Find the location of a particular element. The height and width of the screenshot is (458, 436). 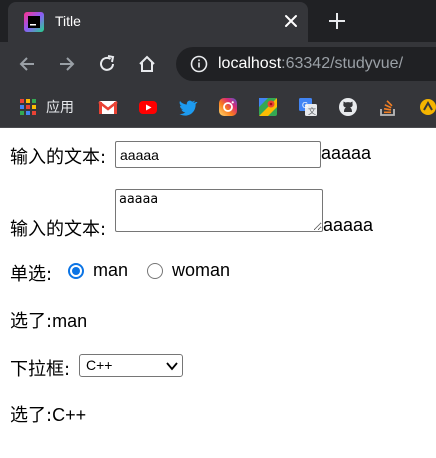

apps-bookmark-label: 应用 is located at coordinates (60, 107).